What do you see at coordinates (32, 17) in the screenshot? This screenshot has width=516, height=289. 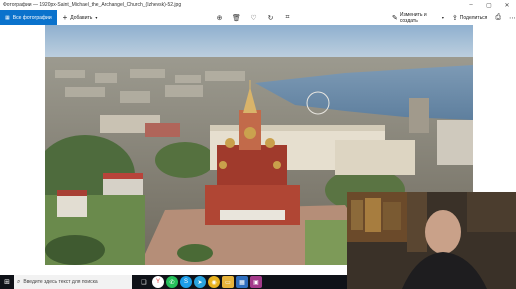 I see `all-photos-label: Все фотографии` at bounding box center [32, 17].